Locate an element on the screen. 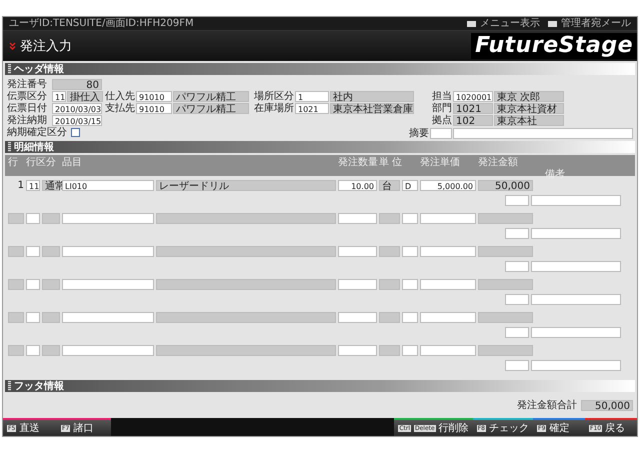  input-field: 10.00 is located at coordinates (357, 185).